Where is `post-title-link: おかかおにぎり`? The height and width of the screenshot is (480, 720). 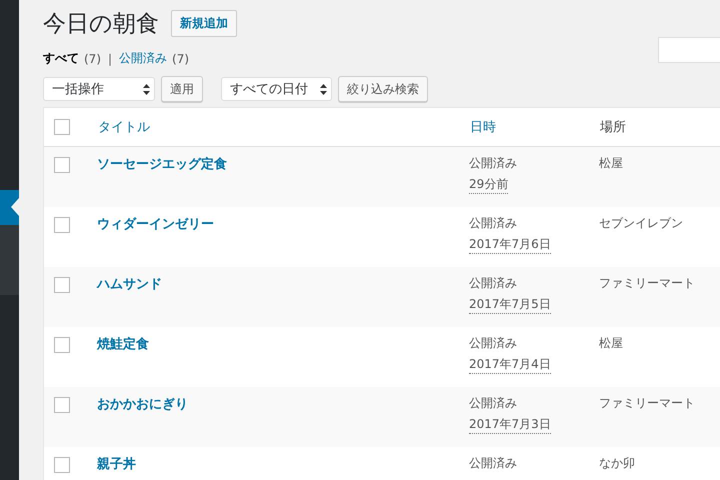
post-title-link: おかかおにぎり is located at coordinates (142, 403).